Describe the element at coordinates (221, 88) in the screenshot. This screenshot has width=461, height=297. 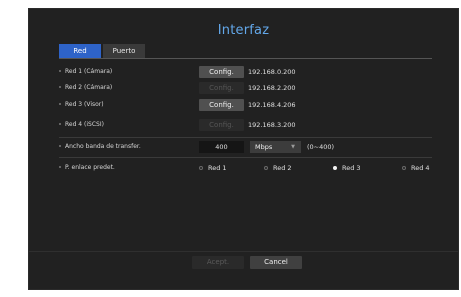
I see `config-button-red2: Config.` at that location.